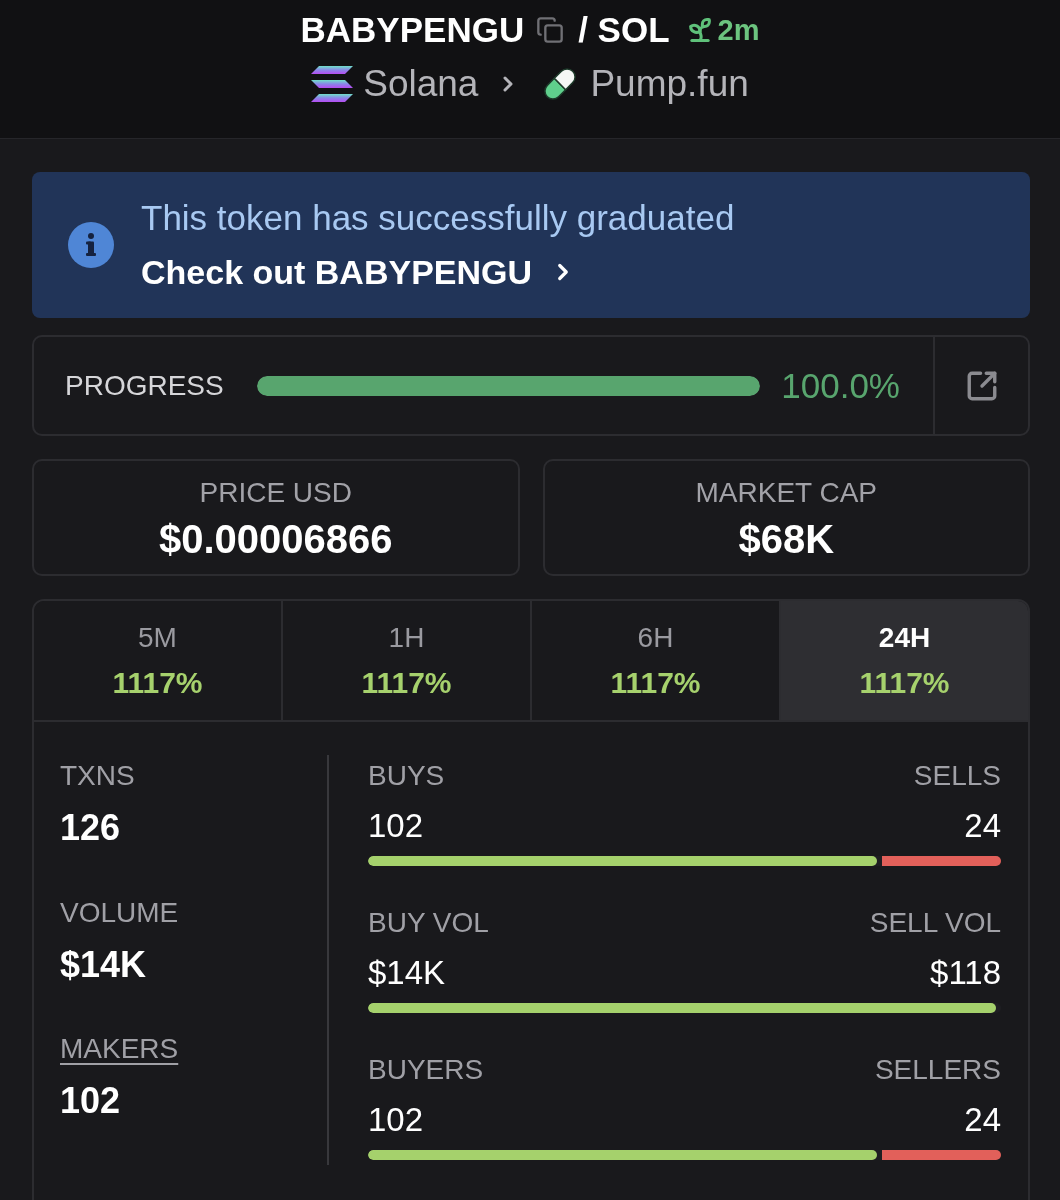  Describe the element at coordinates (97, 776) in the screenshot. I see `stat-label: TXNS` at that location.